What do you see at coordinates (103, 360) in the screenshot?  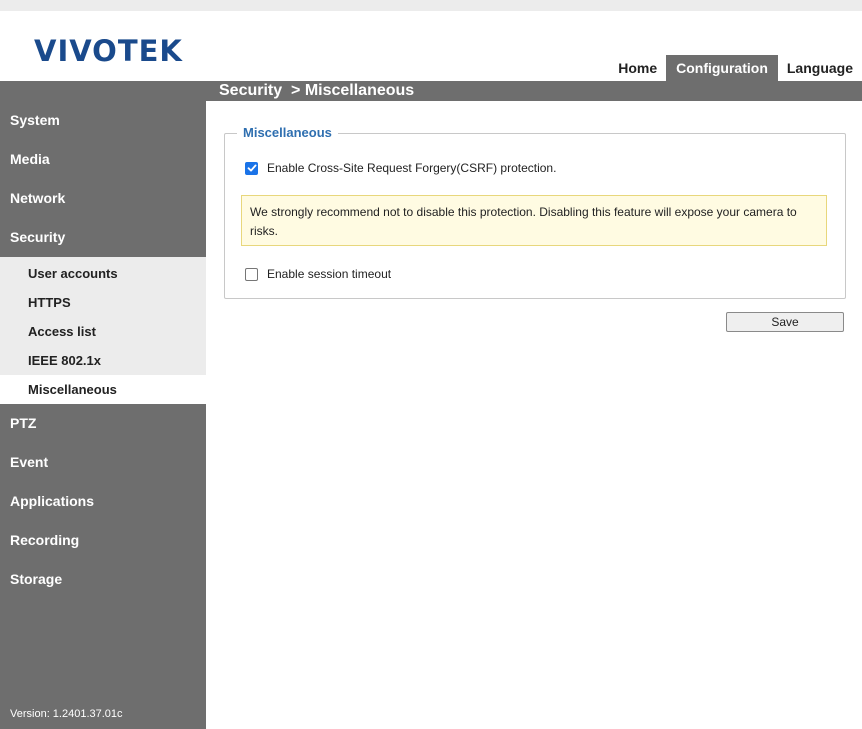 I see `sidebar-subitem-ieee-8021x: IEEE 802.1x` at bounding box center [103, 360].